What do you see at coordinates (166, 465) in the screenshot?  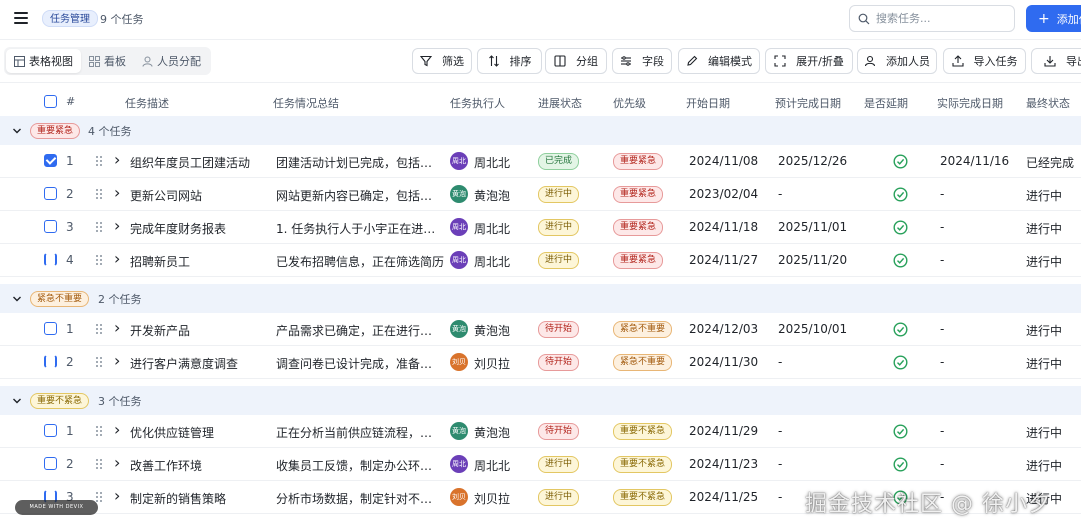 I see `task-description: 改善工作环境` at bounding box center [166, 465].